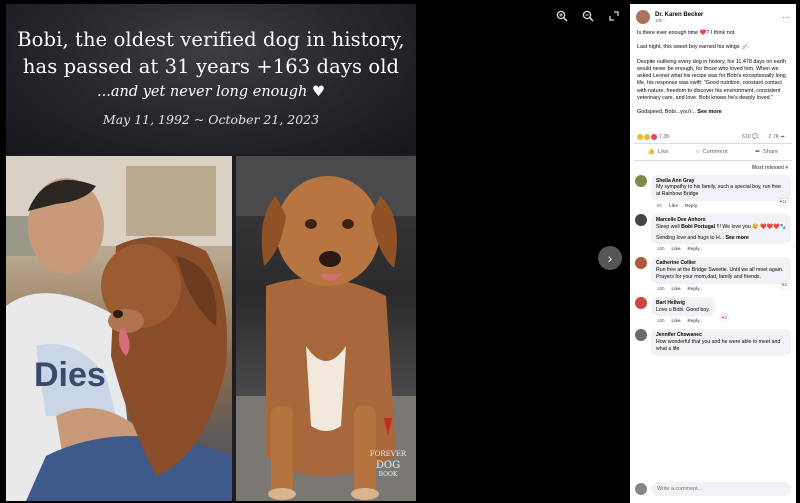 This screenshot has width=800, height=503. What do you see at coordinates (668, 226) in the screenshot?
I see `comment-text-part-1: Sleep well` at bounding box center [668, 226].